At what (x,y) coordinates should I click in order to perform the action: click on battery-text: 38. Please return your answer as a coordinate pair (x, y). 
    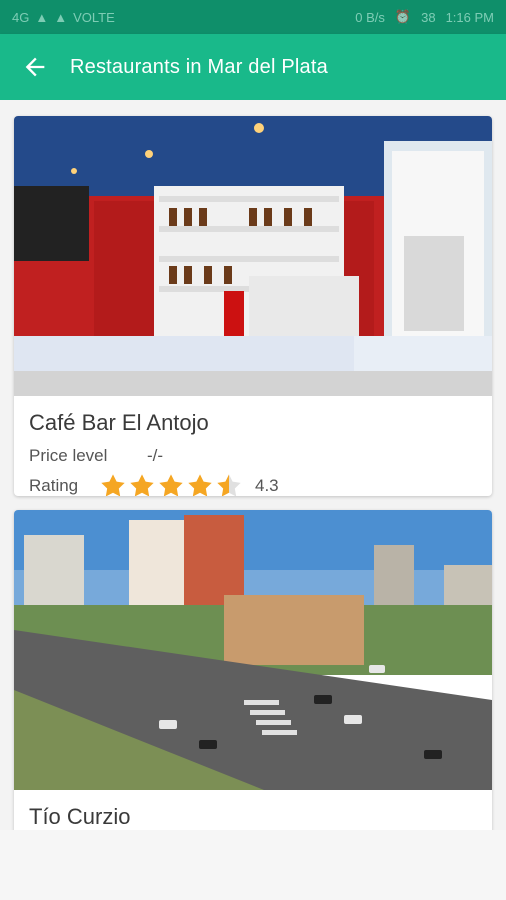
    Looking at the image, I should click on (428, 17).